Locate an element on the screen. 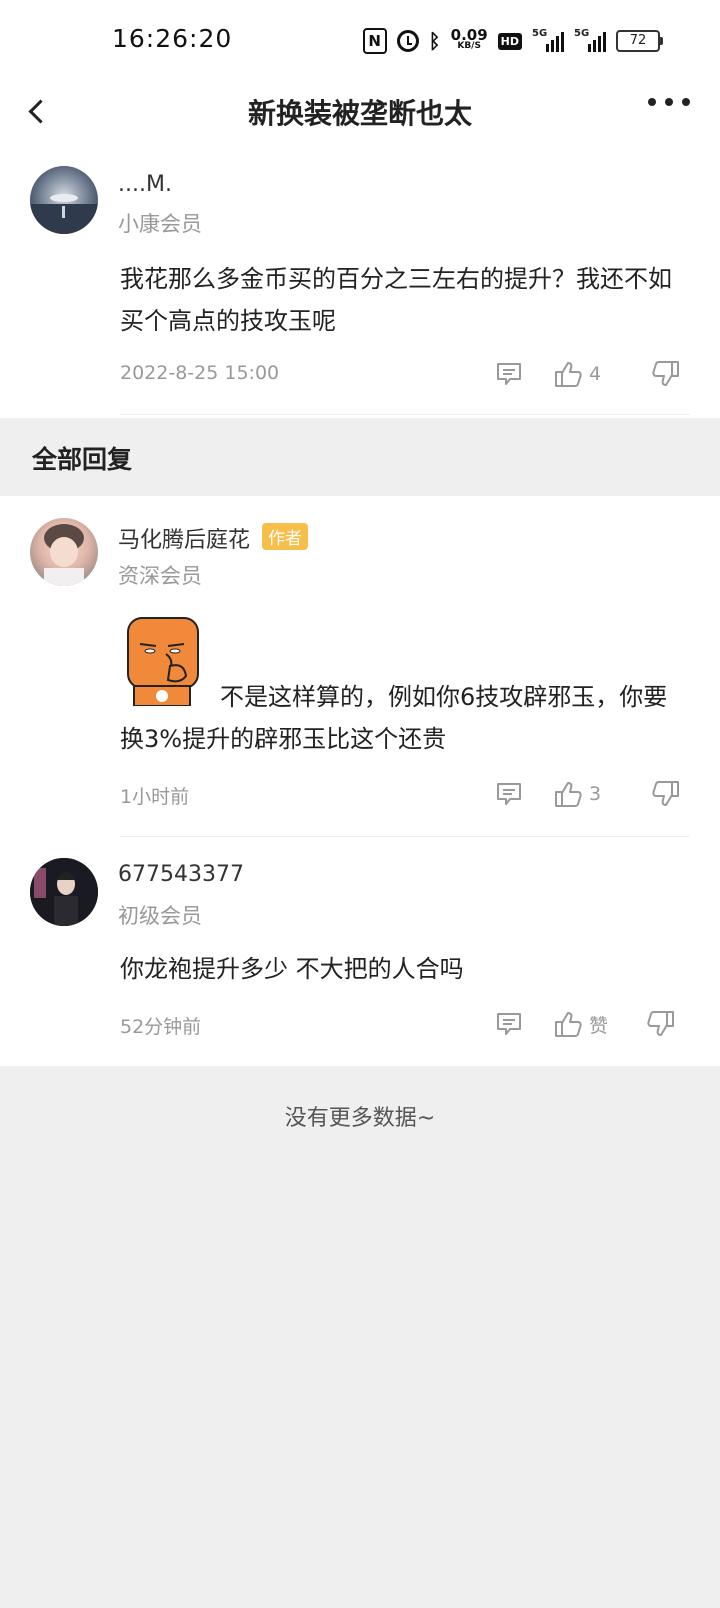  alarm-icon is located at coordinates (407, 41).